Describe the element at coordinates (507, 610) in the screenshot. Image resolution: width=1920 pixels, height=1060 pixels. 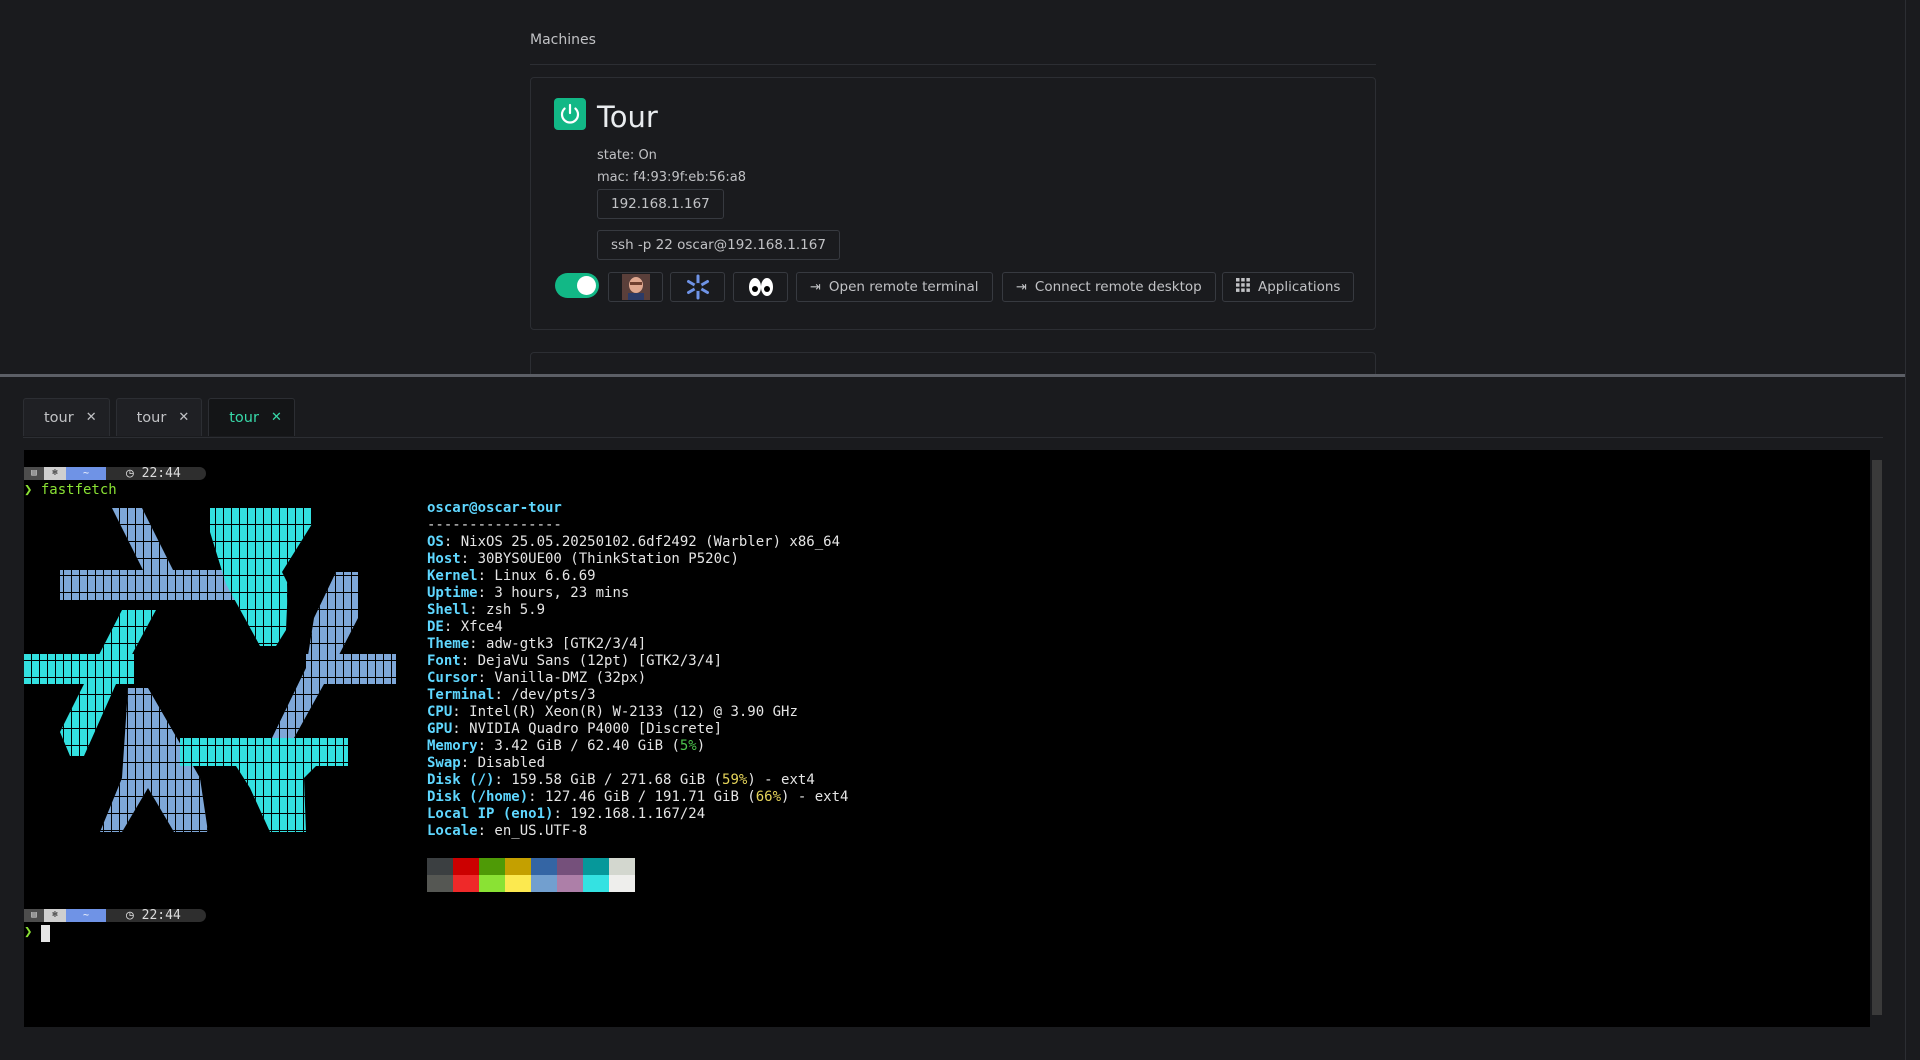
I see `info-value: : zsh 5.9` at that location.